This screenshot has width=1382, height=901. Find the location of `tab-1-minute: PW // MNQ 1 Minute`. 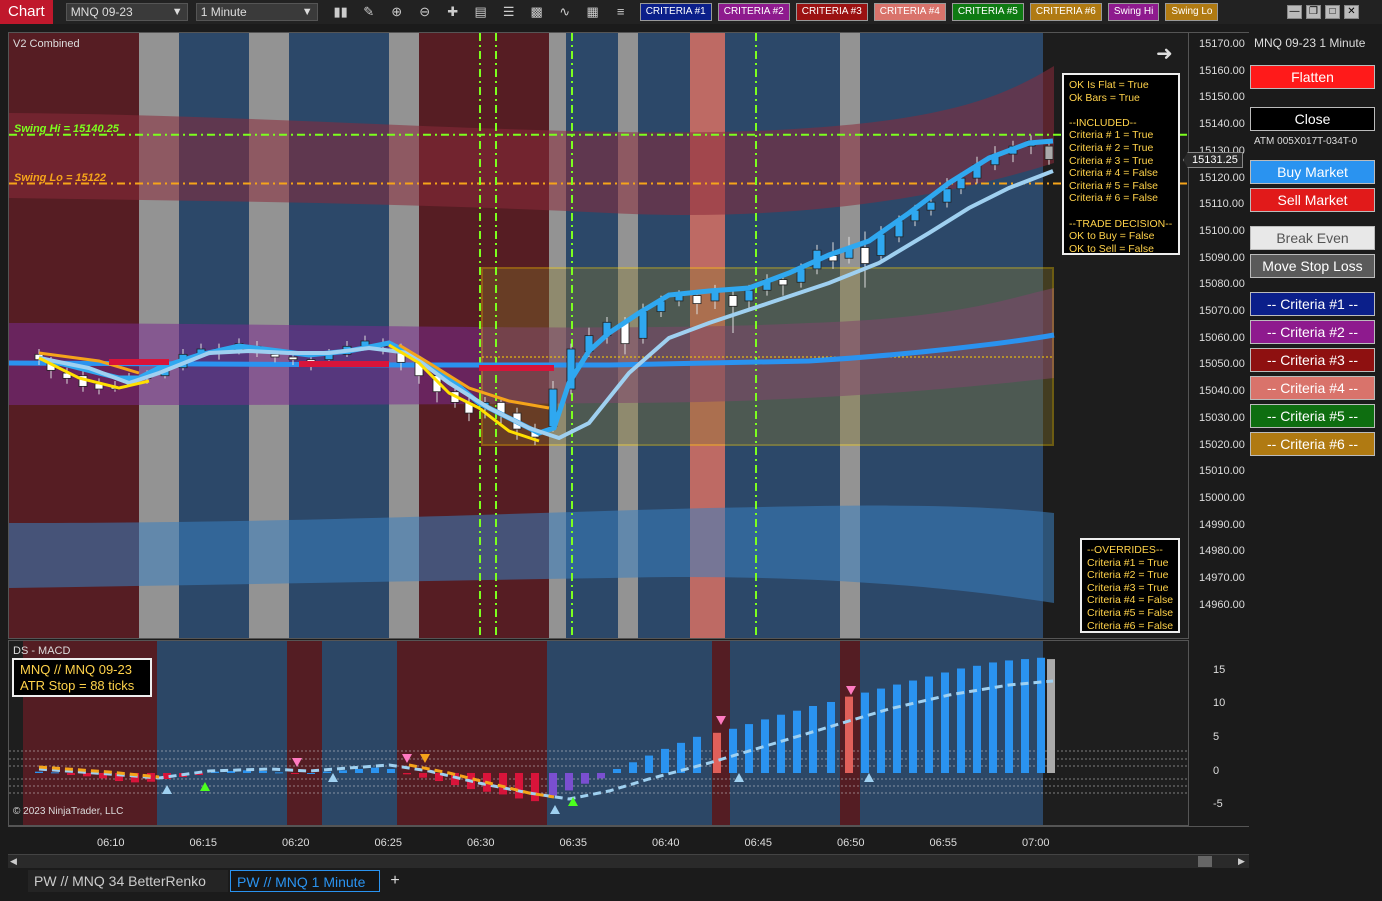

tab-1-minute: PW // MNQ 1 Minute is located at coordinates (305, 881).